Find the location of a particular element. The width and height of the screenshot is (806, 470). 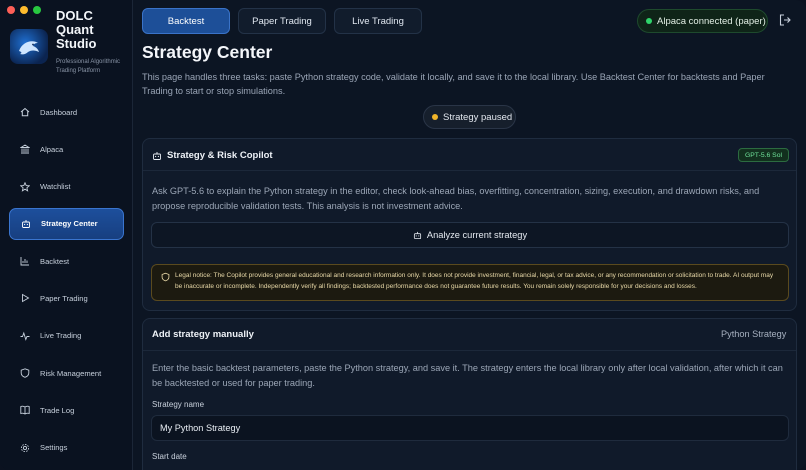

sidebar-item-dashboard: Dashboard is located at coordinates (66, 112).